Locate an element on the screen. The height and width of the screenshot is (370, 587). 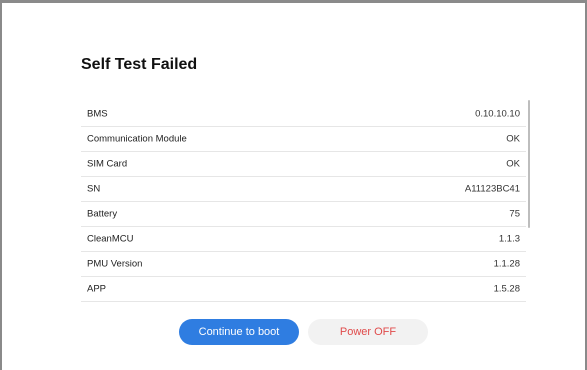
list-item-bms: BMS 0.10.10.10 is located at coordinates (303, 114).